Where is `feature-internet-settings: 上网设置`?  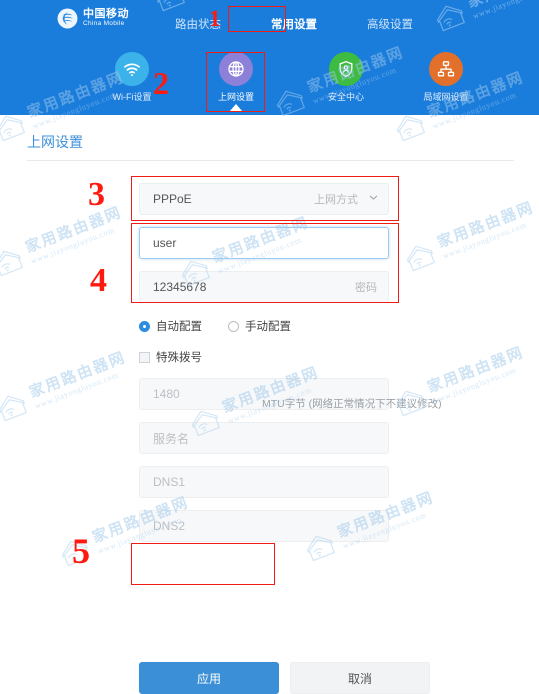
feature-internet-settings: 上网设置 is located at coordinates (236, 82).